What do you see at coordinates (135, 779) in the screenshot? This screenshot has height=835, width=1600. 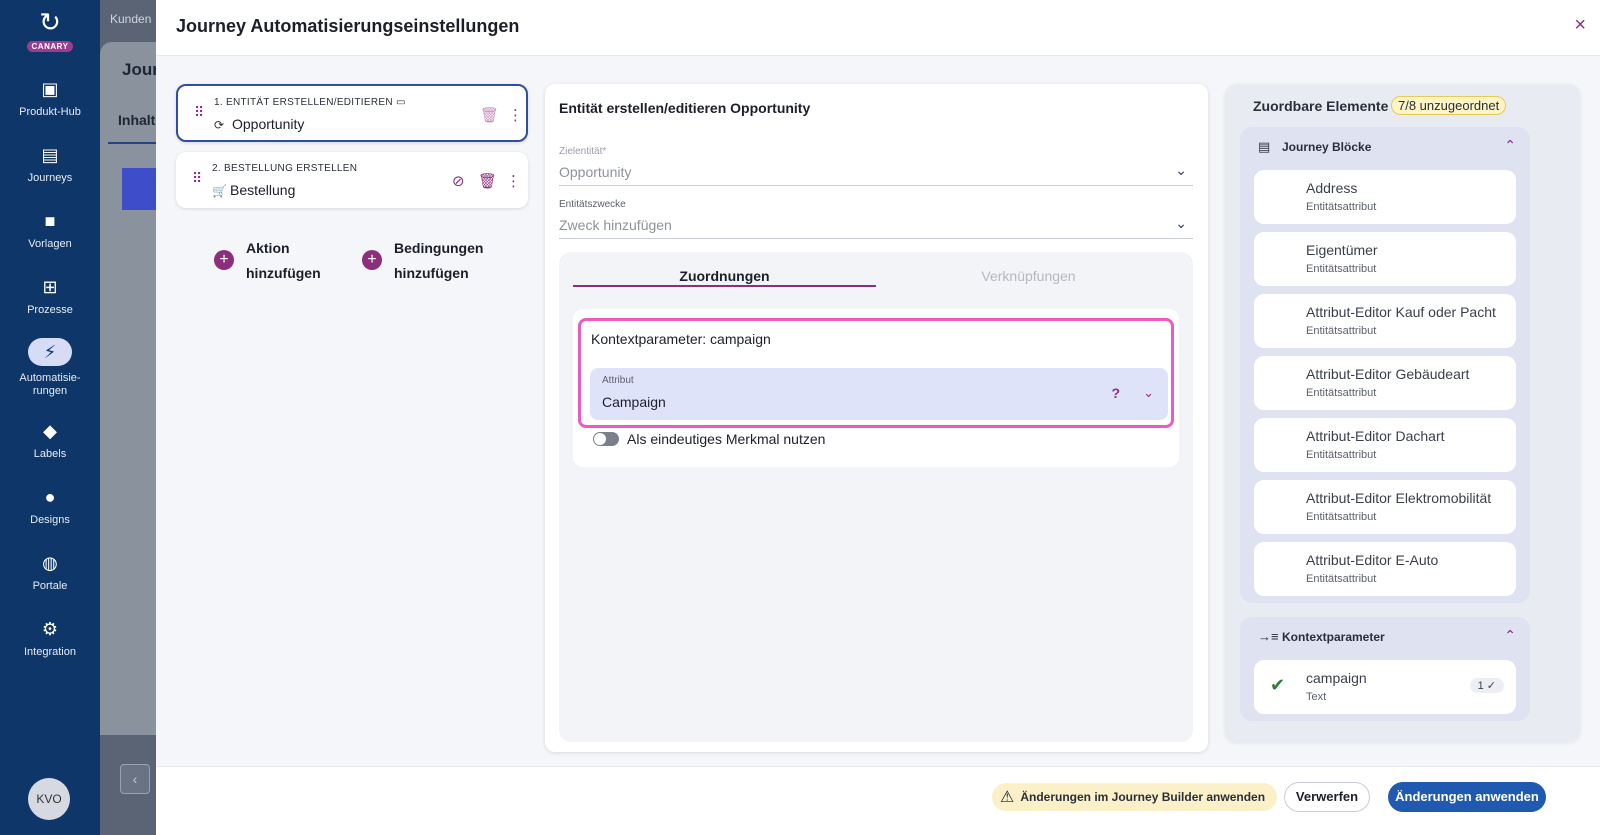 I see `collapse-button: ‹` at bounding box center [135, 779].